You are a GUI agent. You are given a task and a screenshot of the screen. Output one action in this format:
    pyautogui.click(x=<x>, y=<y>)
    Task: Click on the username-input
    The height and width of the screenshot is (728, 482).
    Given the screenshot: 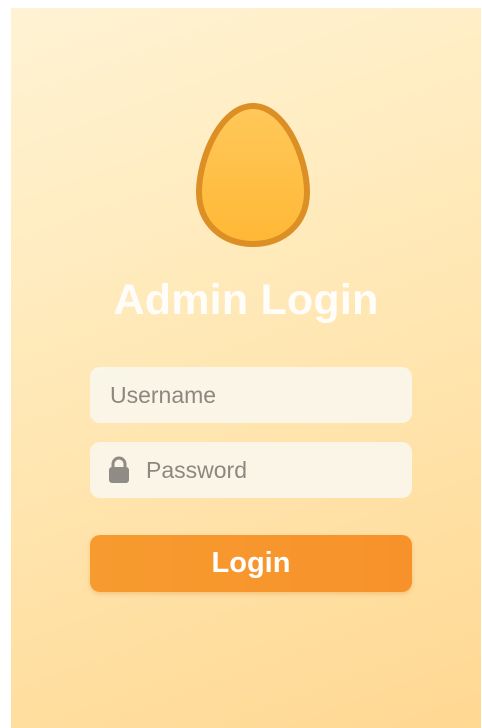 What is the action you would take?
    pyautogui.click(x=255, y=395)
    